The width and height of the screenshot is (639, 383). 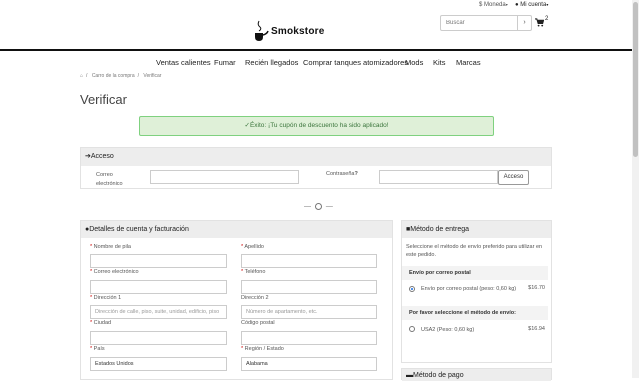 What do you see at coordinates (469, 330) in the screenshot?
I see `shipping-option-usa2-label: USA2 (Peso: 0,60 kg)` at bounding box center [469, 330].